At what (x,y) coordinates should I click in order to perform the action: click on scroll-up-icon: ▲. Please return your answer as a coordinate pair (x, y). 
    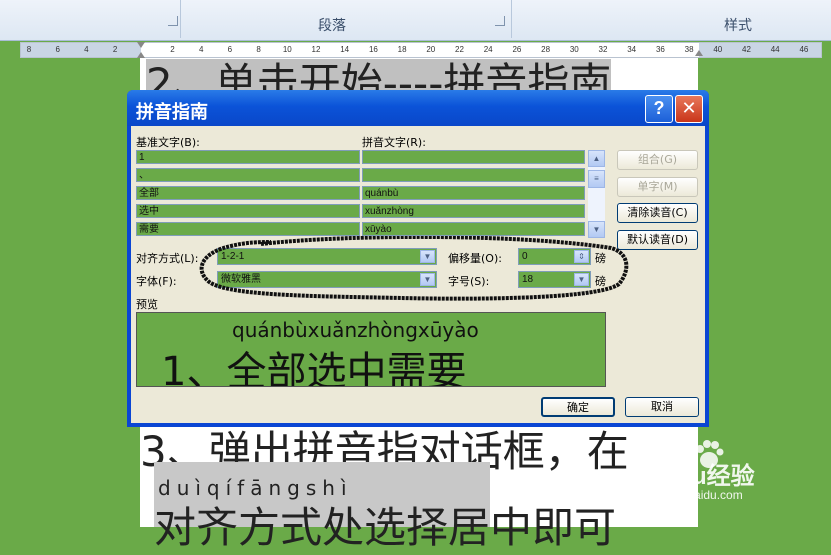
    Looking at the image, I should click on (596, 158).